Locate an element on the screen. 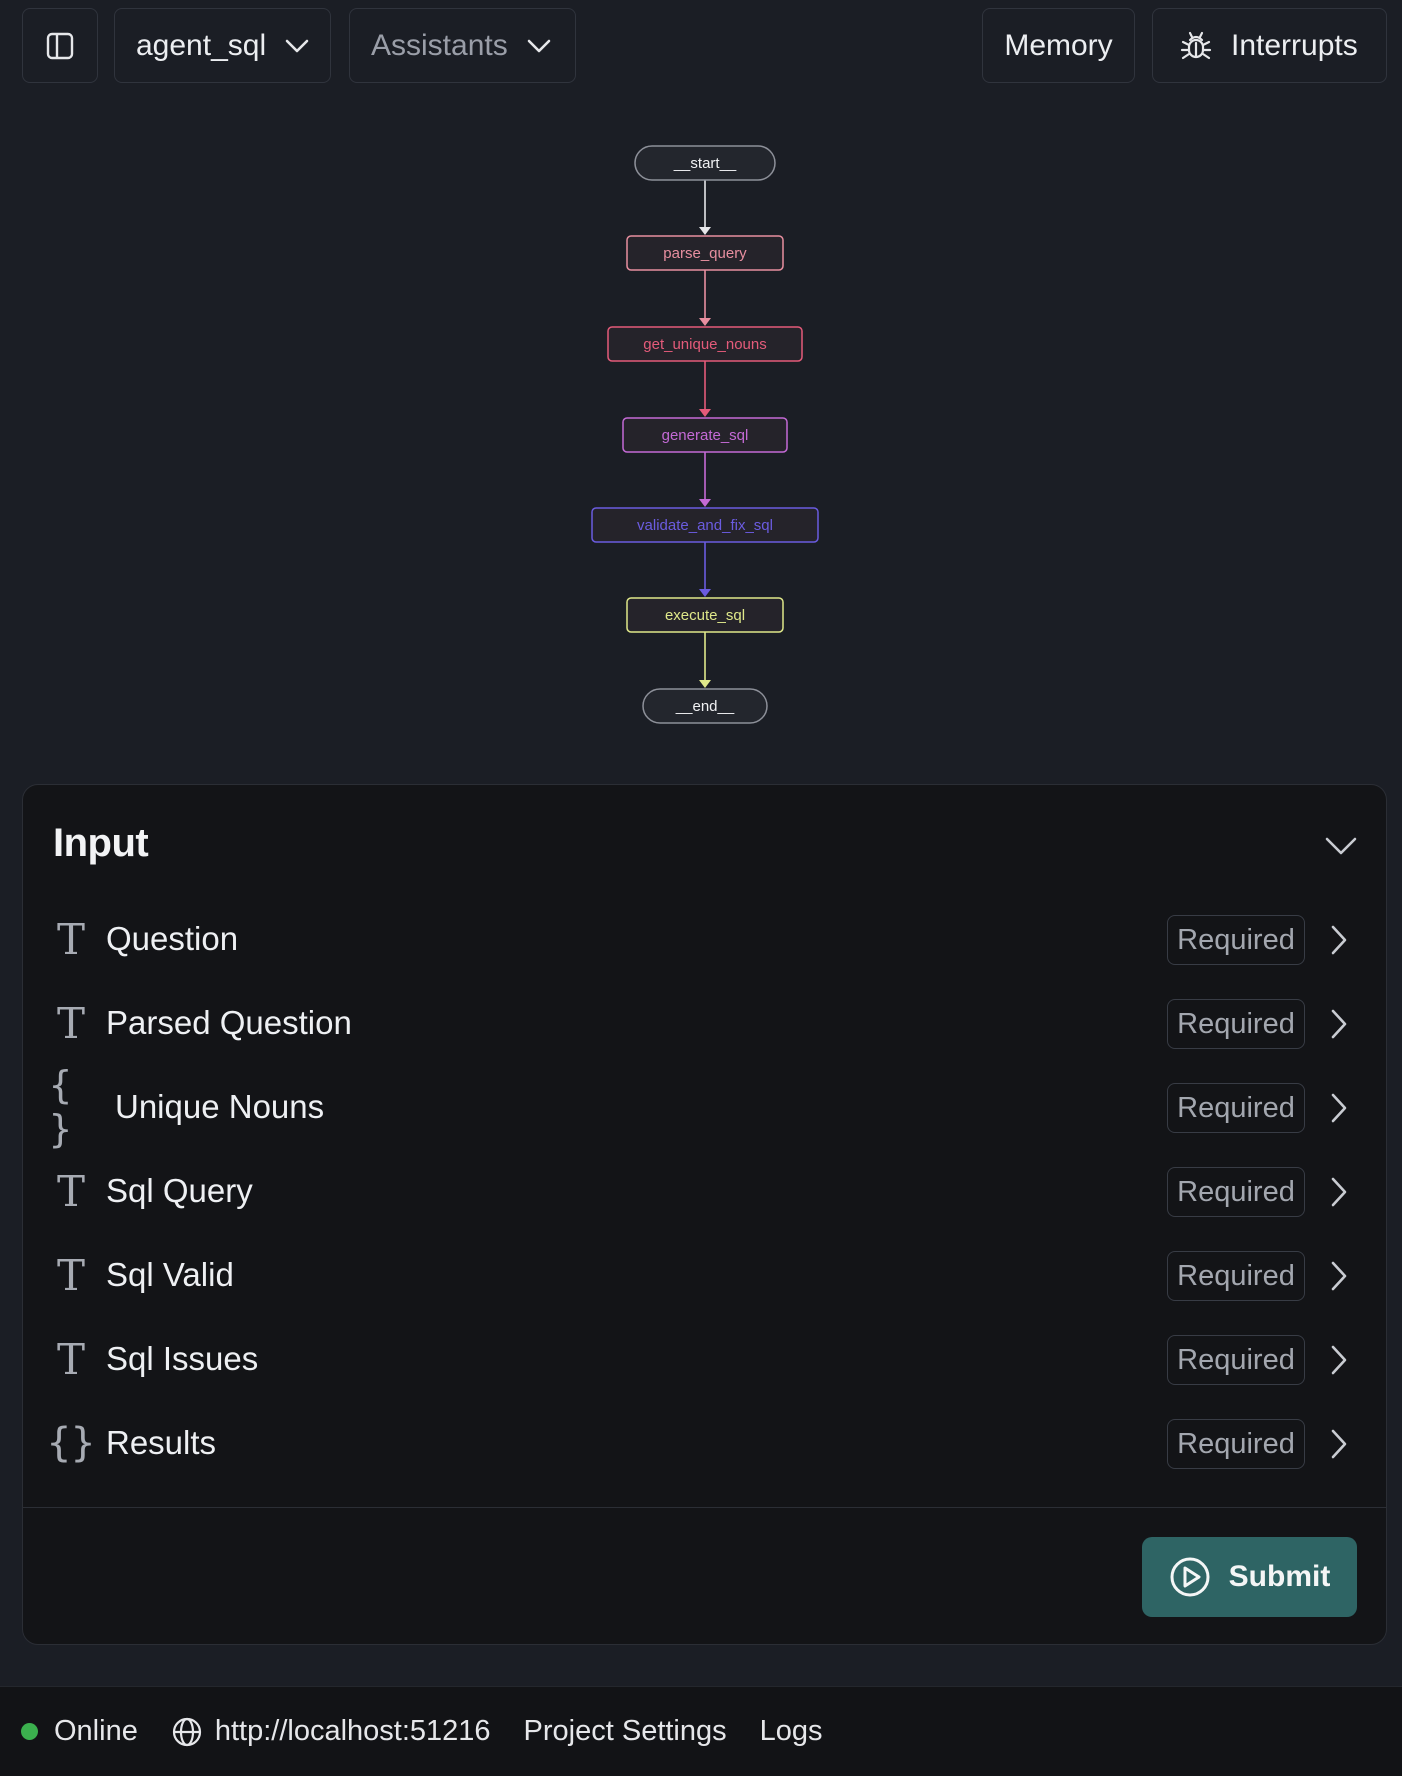 This screenshot has height=1776, width=1402. graph-node-end: __end__ is located at coordinates (705, 706).